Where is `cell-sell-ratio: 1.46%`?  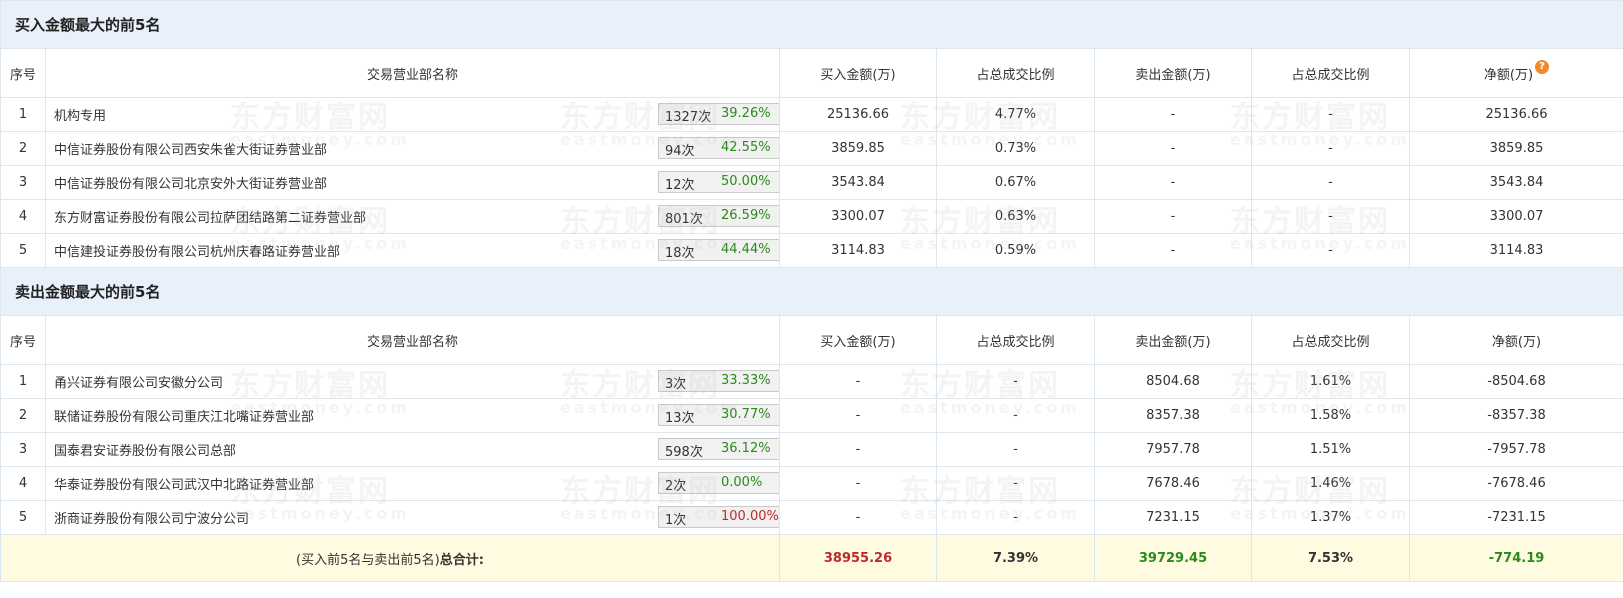 cell-sell-ratio: 1.46% is located at coordinates (1330, 483).